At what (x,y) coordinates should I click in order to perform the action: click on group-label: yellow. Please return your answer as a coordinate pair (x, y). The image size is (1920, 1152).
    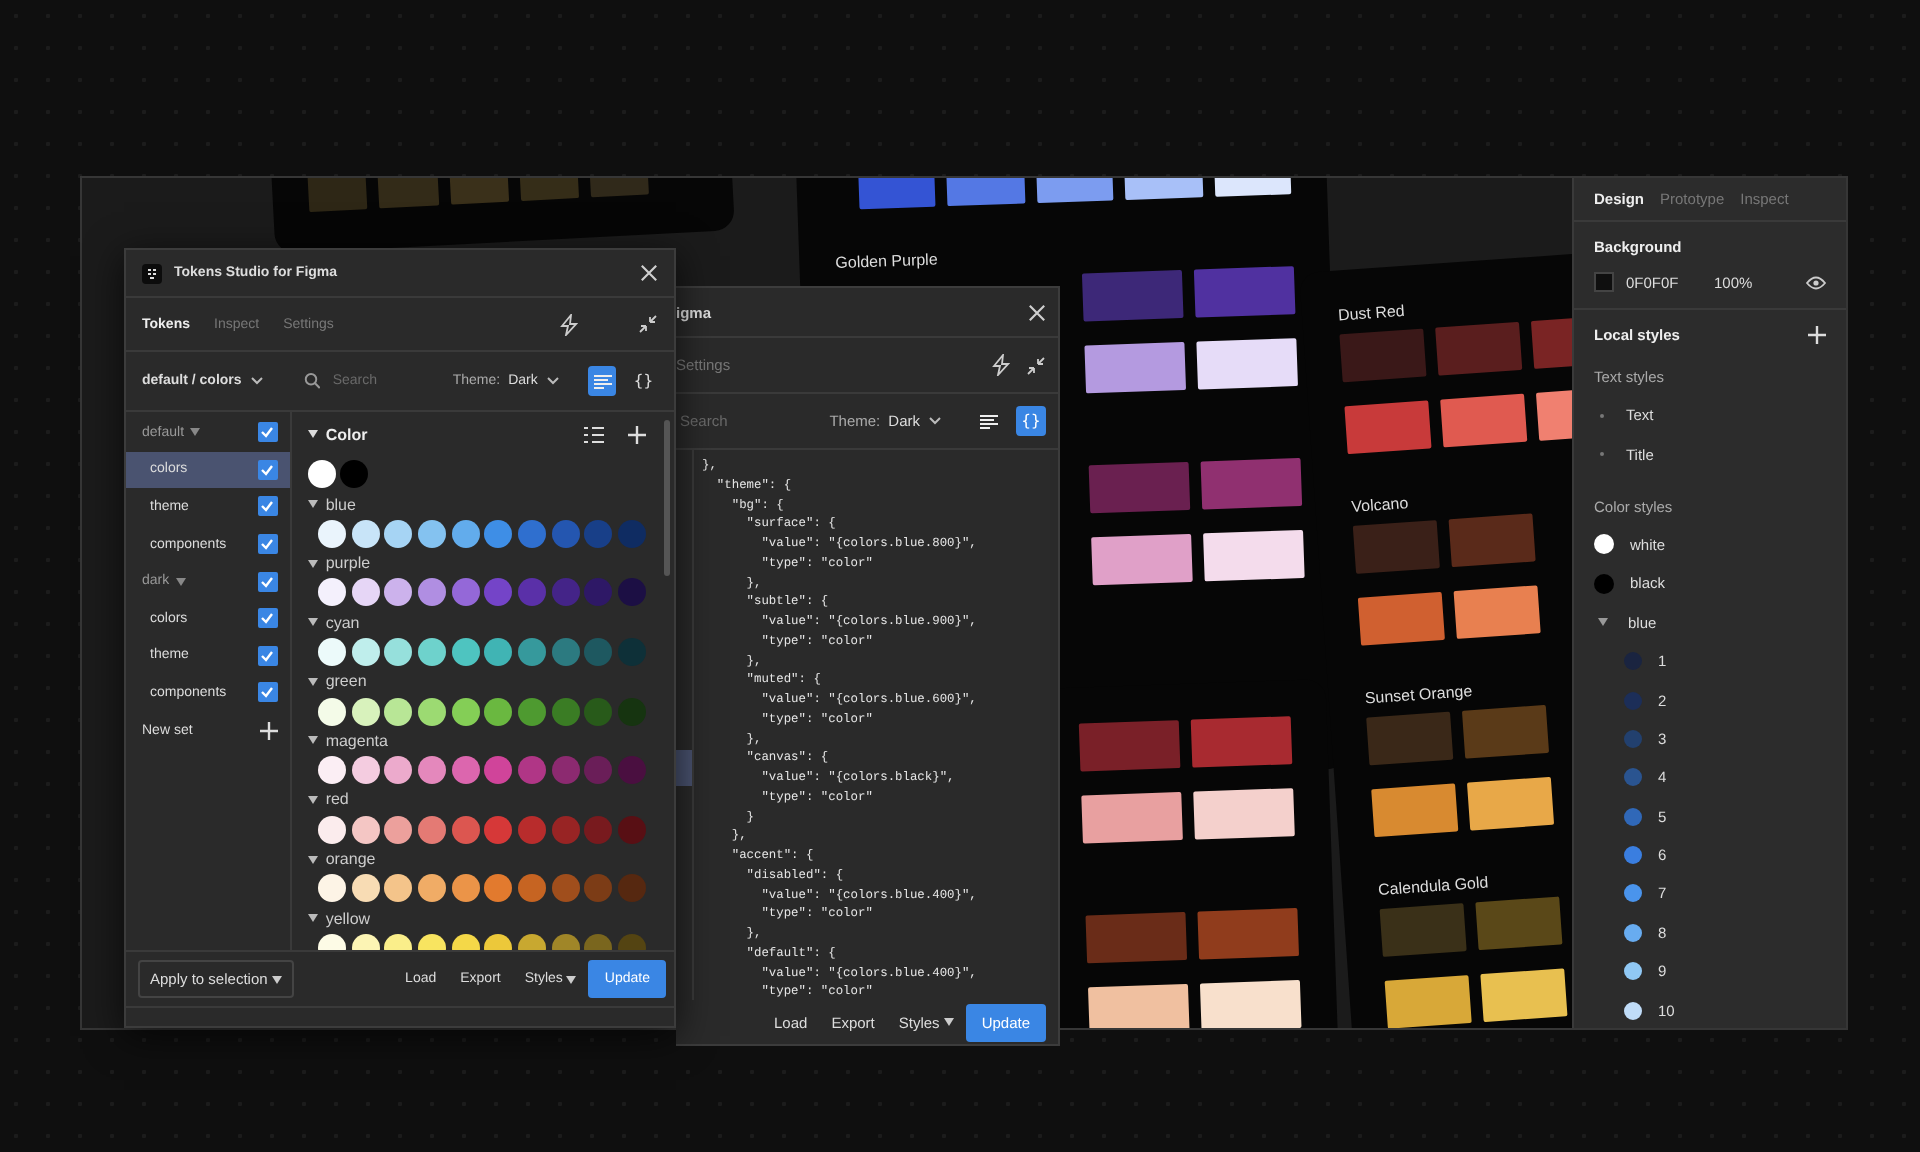
    Looking at the image, I should click on (348, 918).